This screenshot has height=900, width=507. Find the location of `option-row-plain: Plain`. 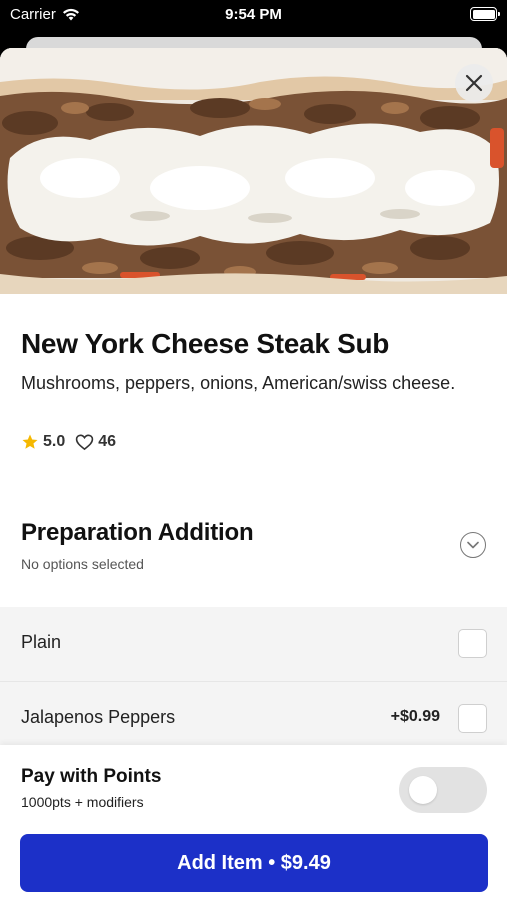

option-row-plain: Plain is located at coordinates (253, 644).